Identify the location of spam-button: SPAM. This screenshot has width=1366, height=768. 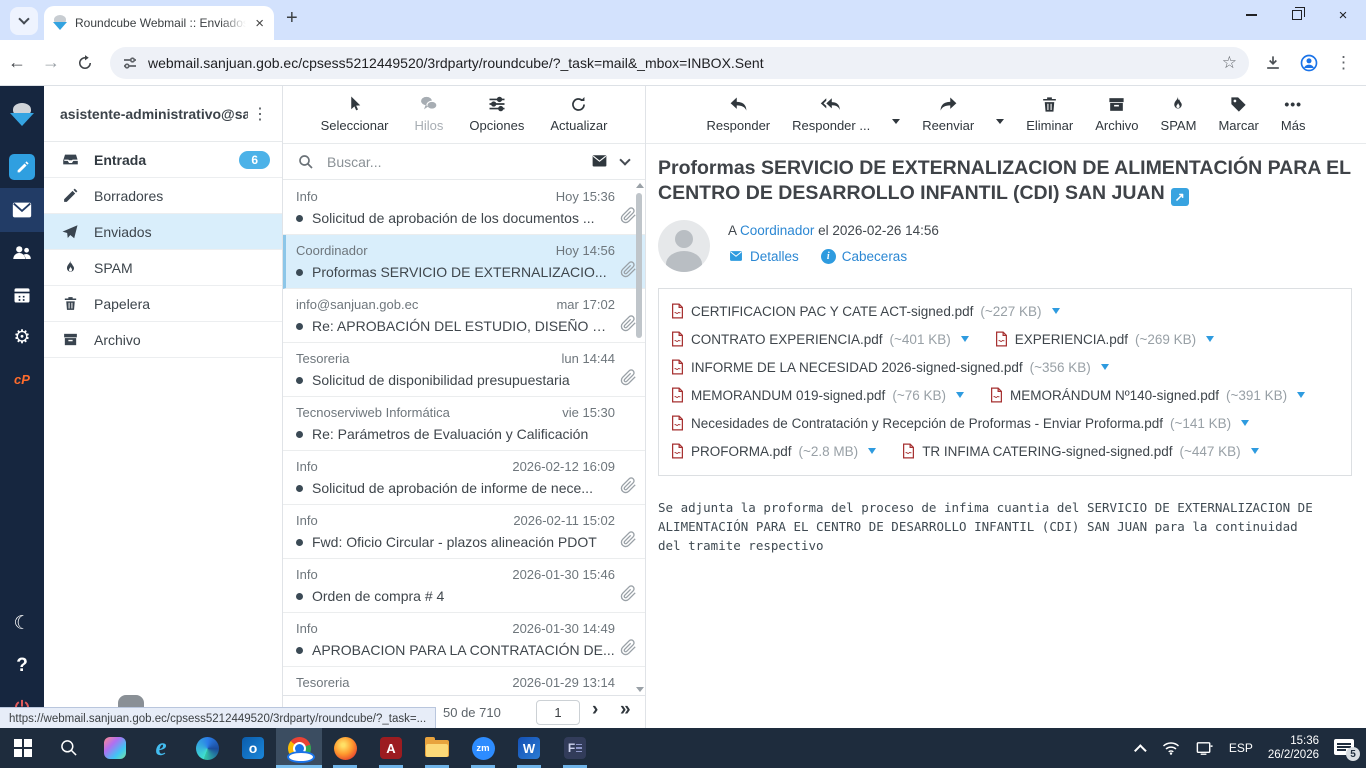
(1178, 113).